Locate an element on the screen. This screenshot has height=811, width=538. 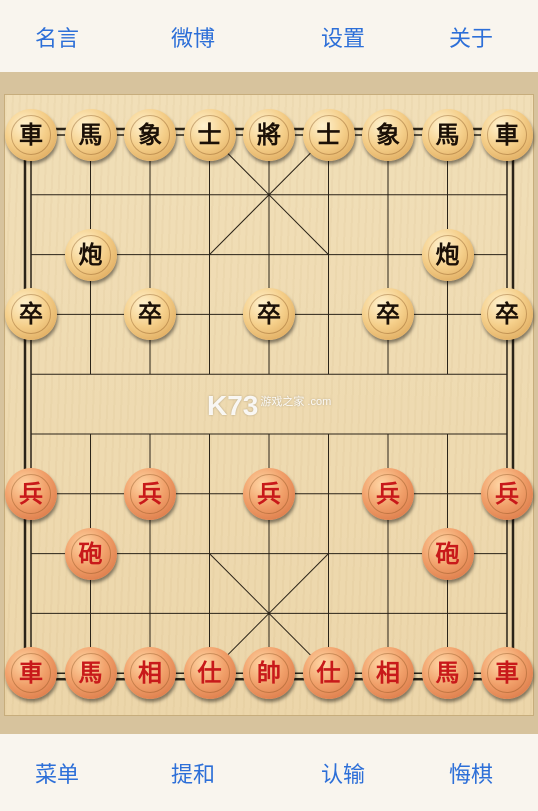
site-watermark: K73 游戏之家 .com is located at coordinates (269, 406).